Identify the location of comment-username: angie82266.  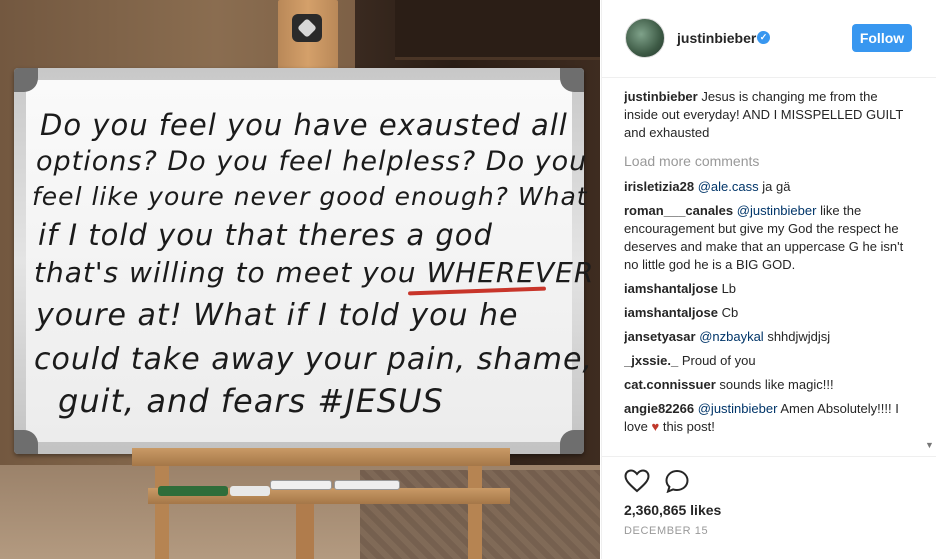
(659, 408).